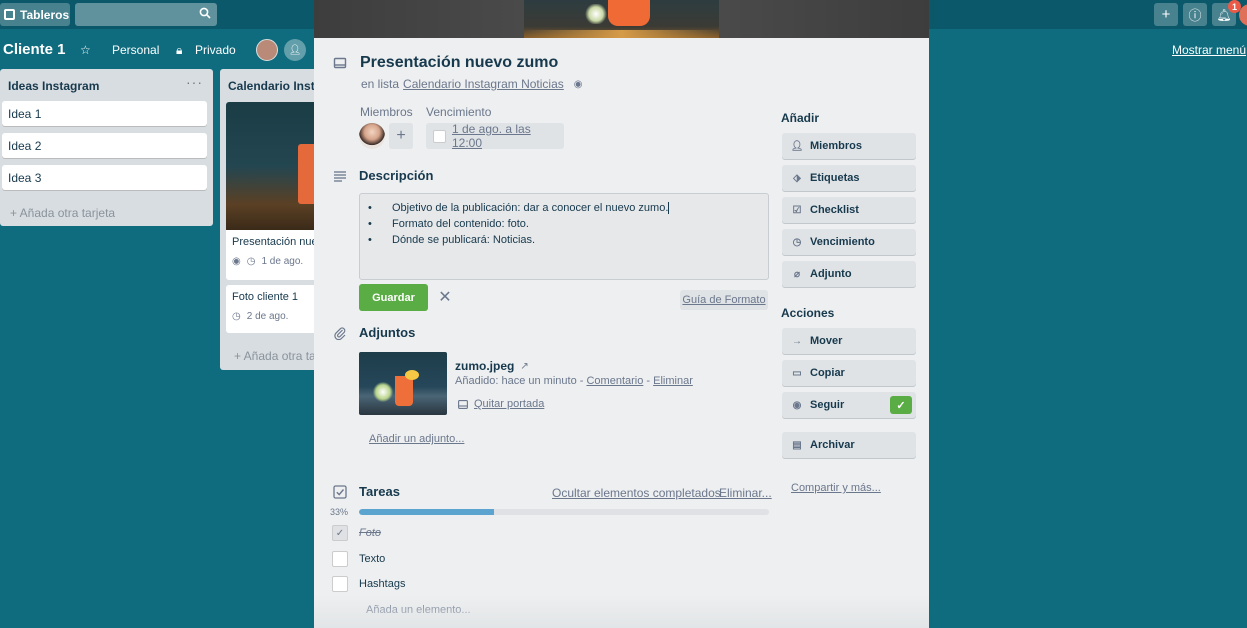 The height and width of the screenshot is (628, 1247). Describe the element at coordinates (340, 176) in the screenshot. I see `description-icon` at that location.